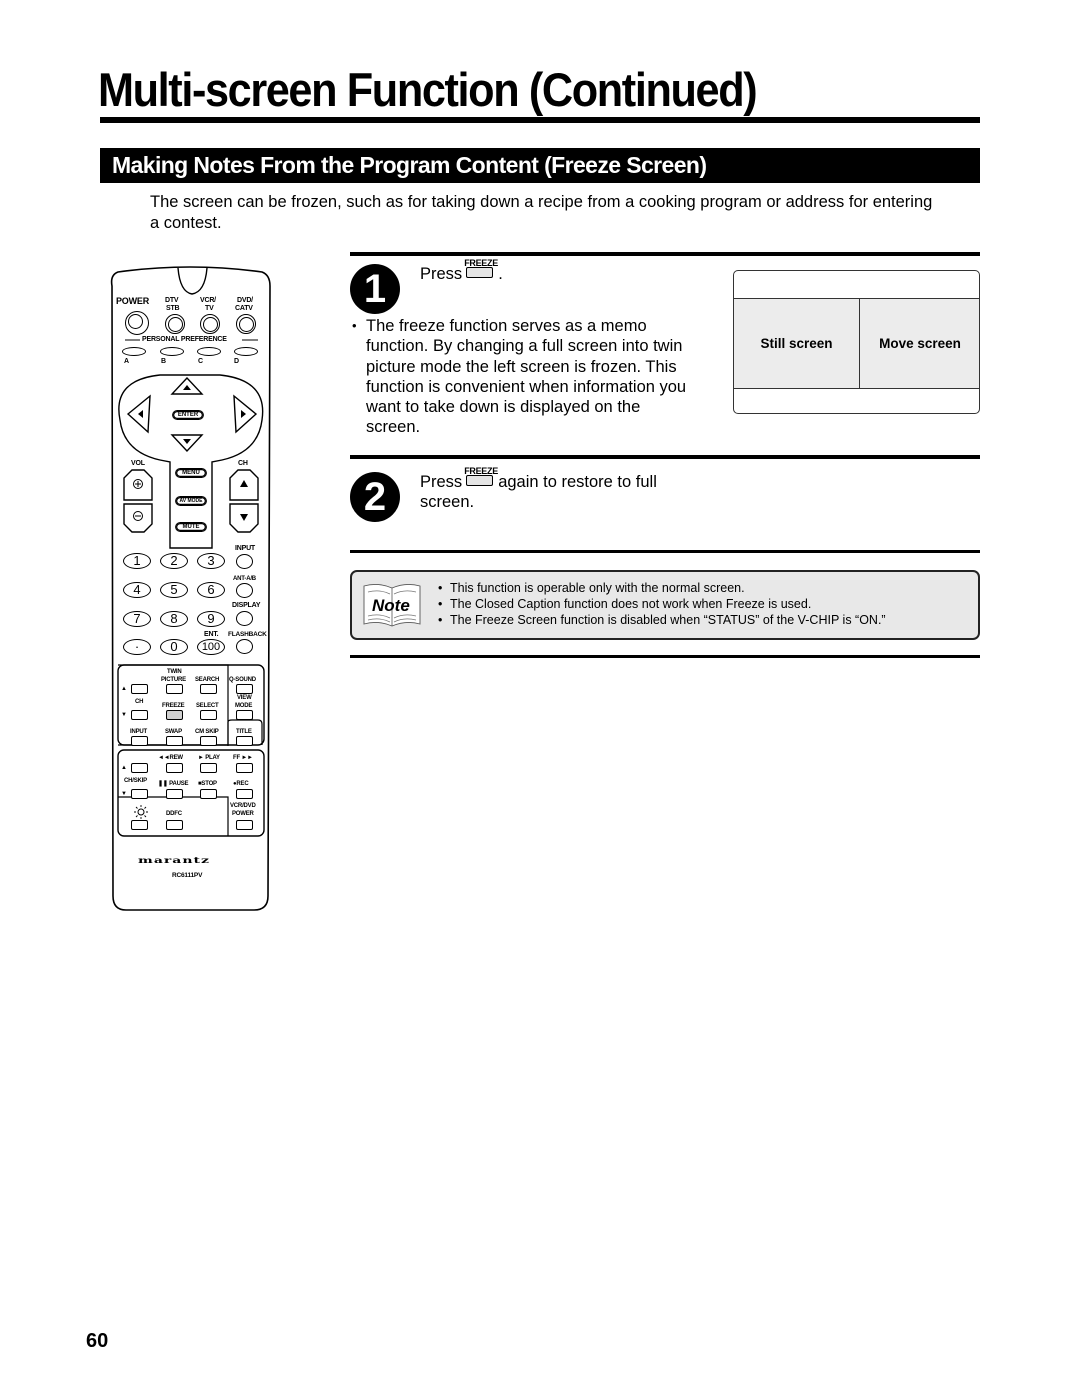 The image size is (1080, 1397). I want to click on cmskip-button, so click(208, 741).